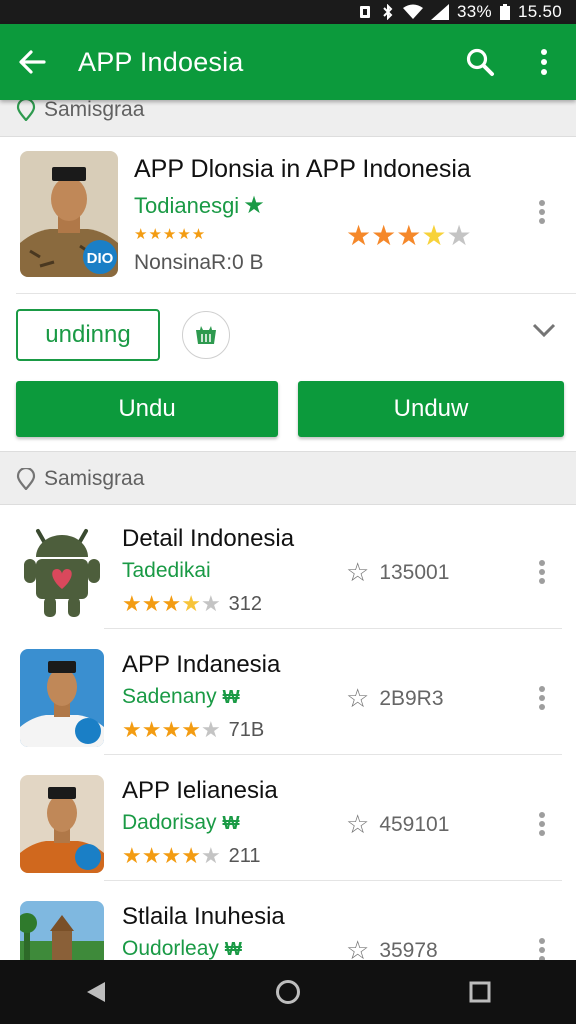 Image resolution: width=576 pixels, height=1024 pixels. Describe the element at coordinates (245, 603) in the screenshot. I see `review-count: 312` at that location.